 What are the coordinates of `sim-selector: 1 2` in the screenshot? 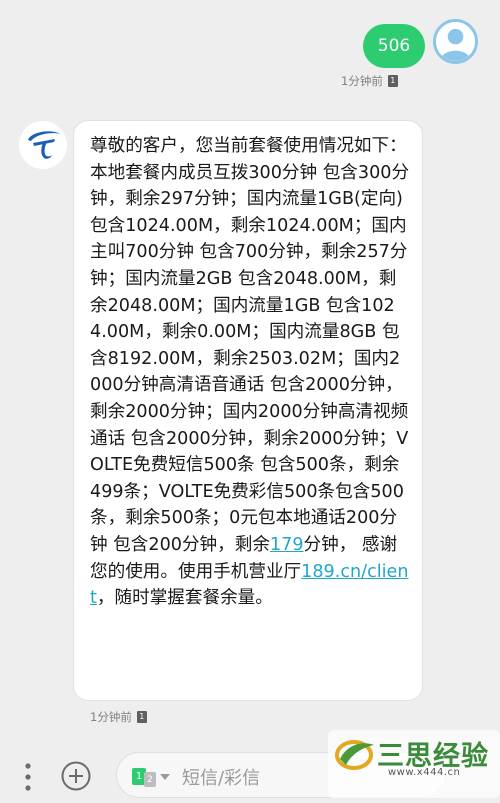 It's located at (151, 776).